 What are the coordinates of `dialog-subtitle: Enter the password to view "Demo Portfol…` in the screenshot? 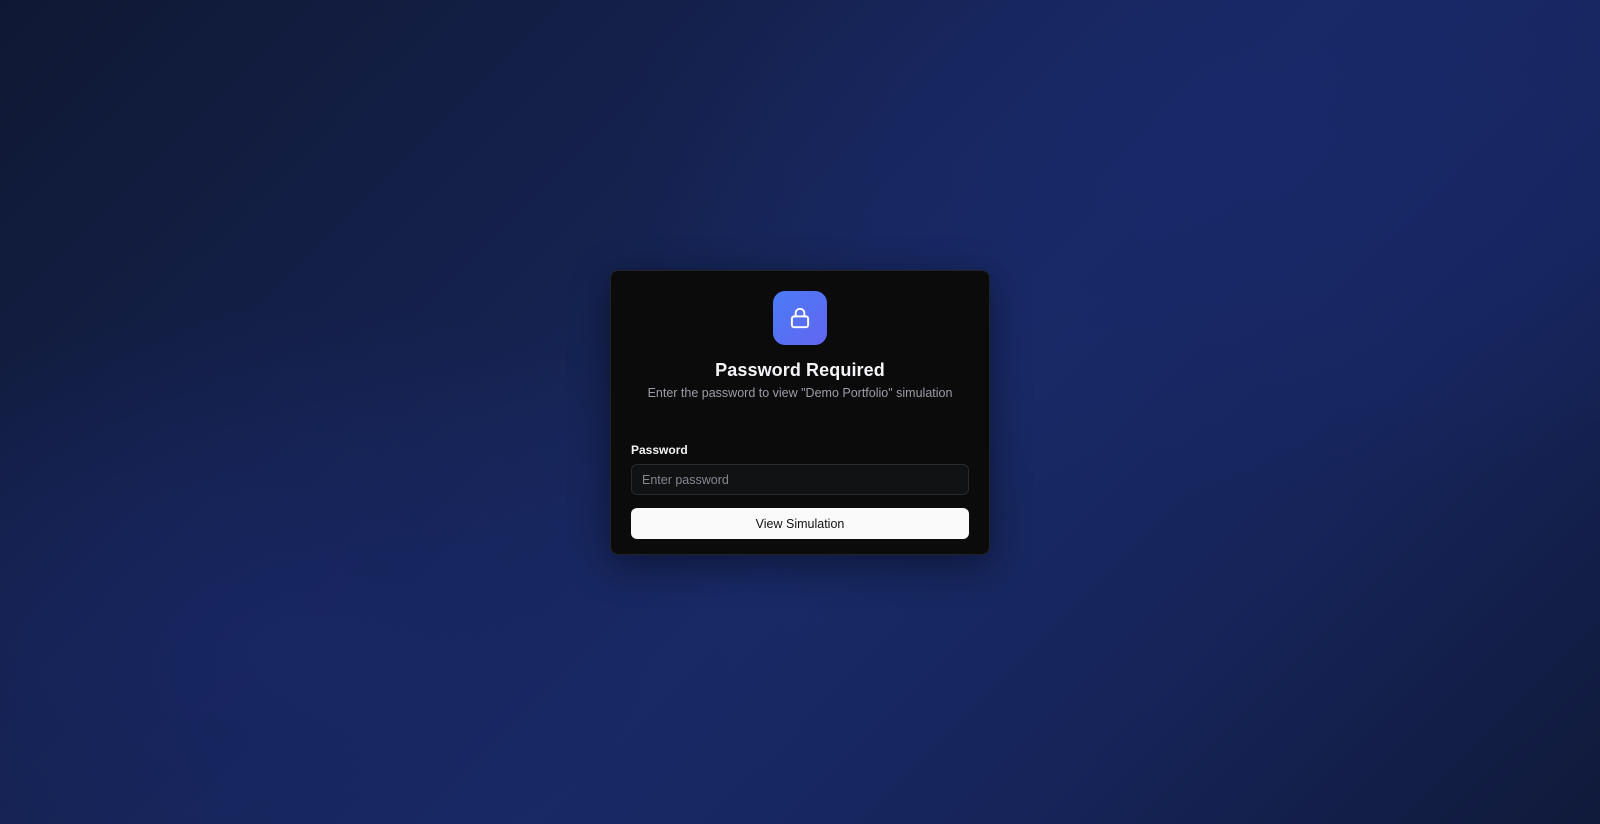 It's located at (800, 393).